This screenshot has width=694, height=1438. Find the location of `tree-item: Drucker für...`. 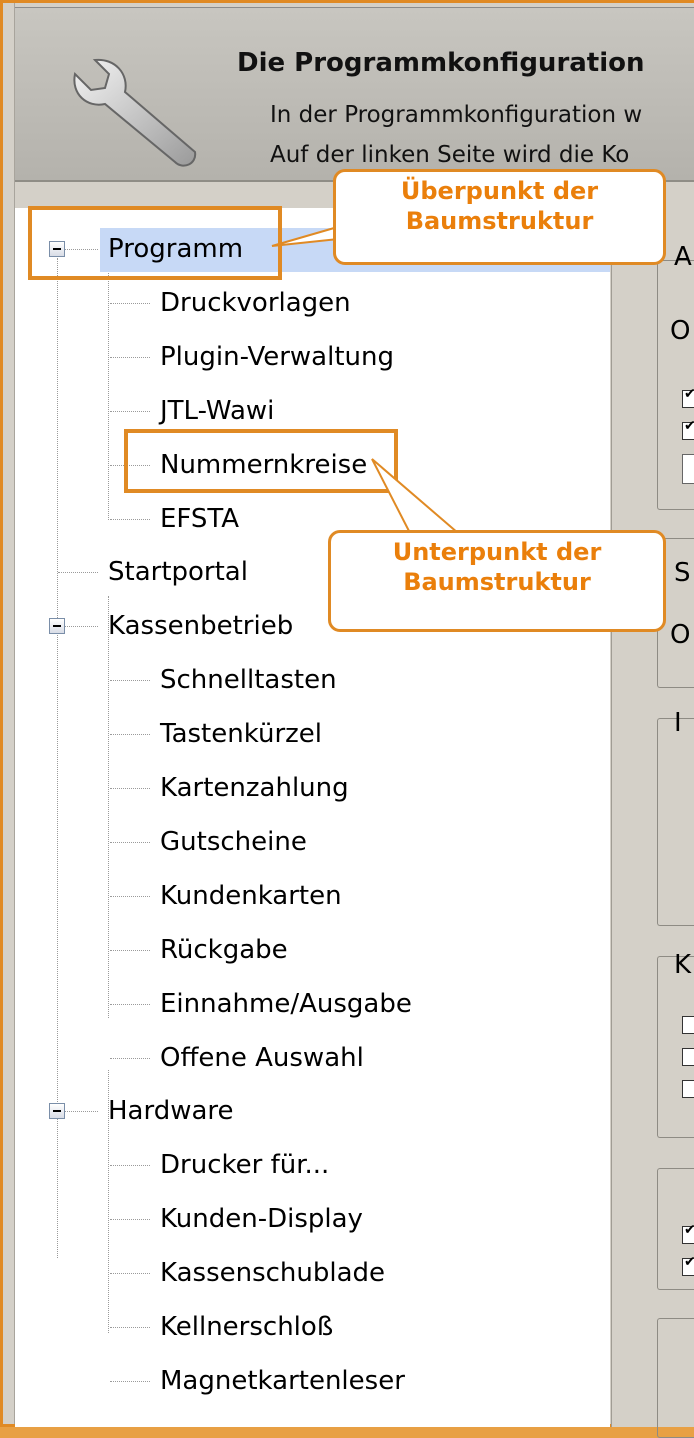

tree-item: Drucker für... is located at coordinates (244, 1165).